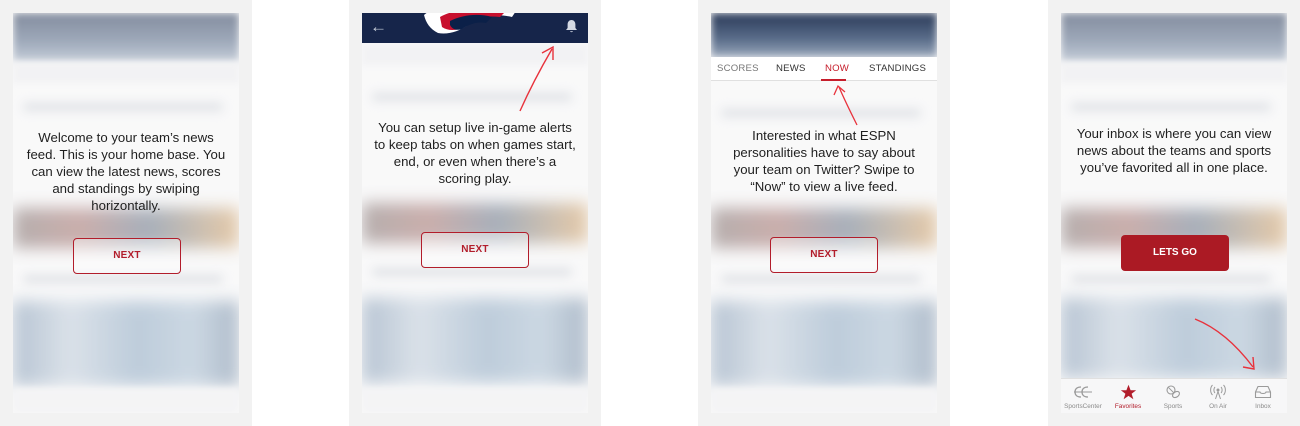 The height and width of the screenshot is (426, 1300). I want to click on tab-label: On Air, so click(1218, 406).